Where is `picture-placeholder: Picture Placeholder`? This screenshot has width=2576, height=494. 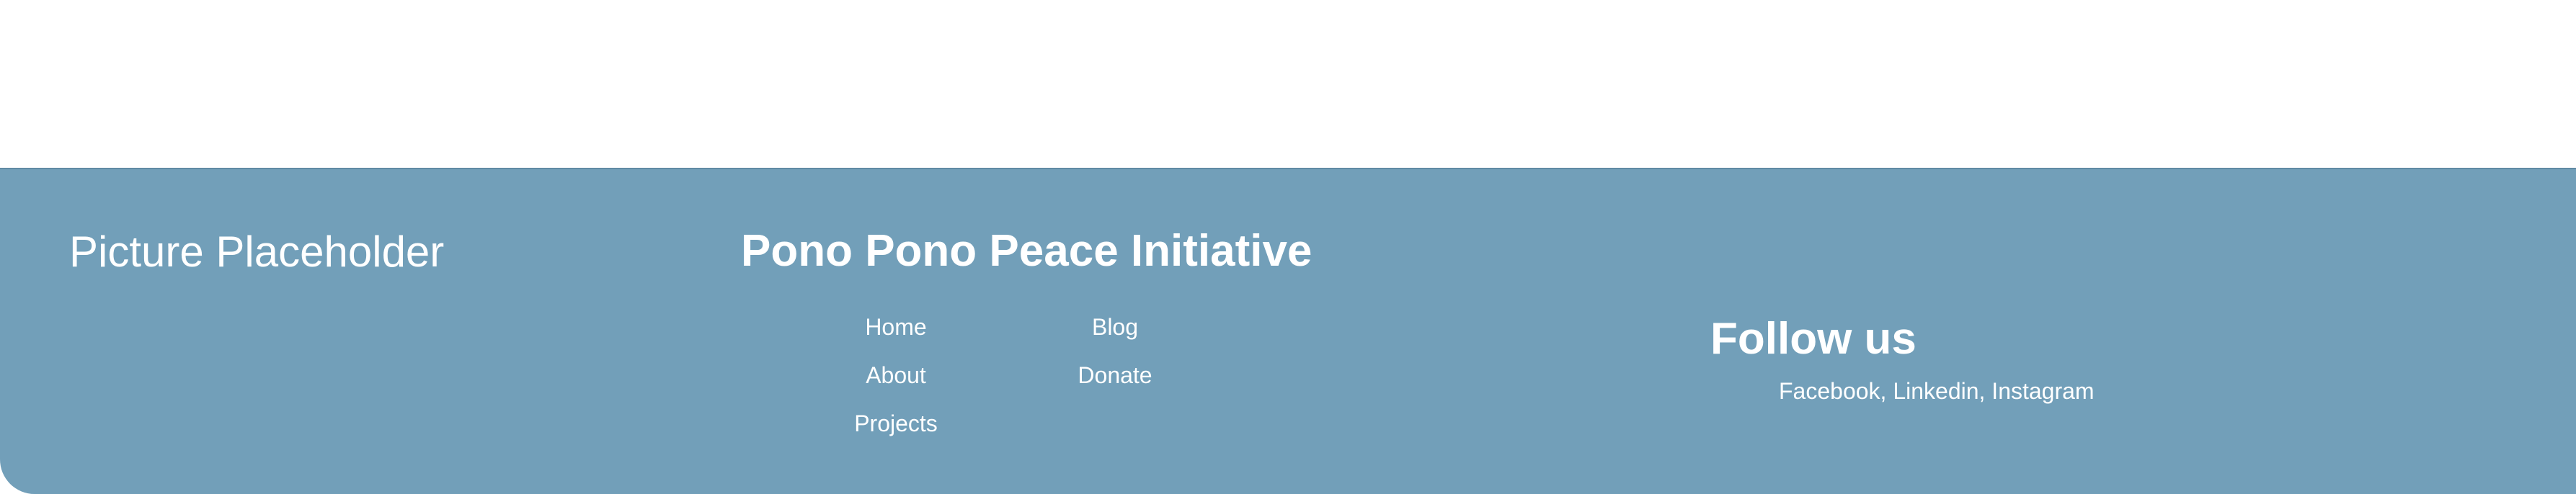 picture-placeholder: Picture Placeholder is located at coordinates (257, 252).